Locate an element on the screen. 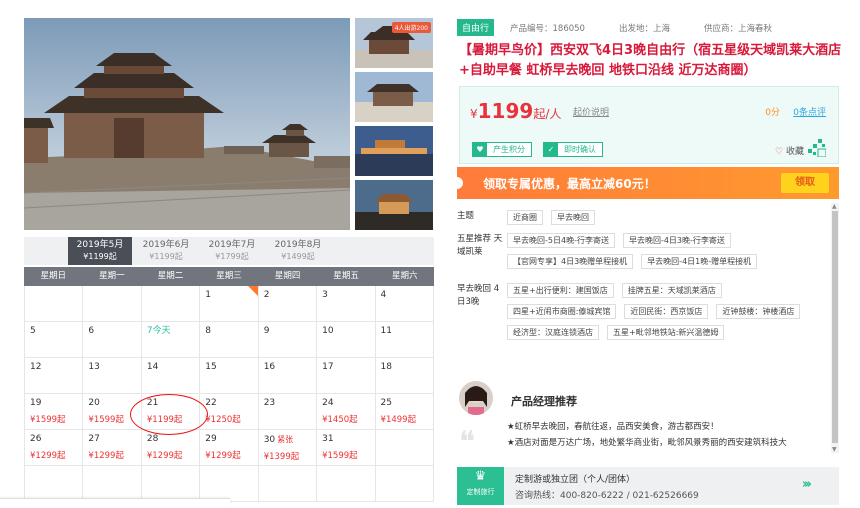 The image size is (860, 508). option-tag: 四星+近闹市商圈:傣城宾馆 is located at coordinates (562, 311).